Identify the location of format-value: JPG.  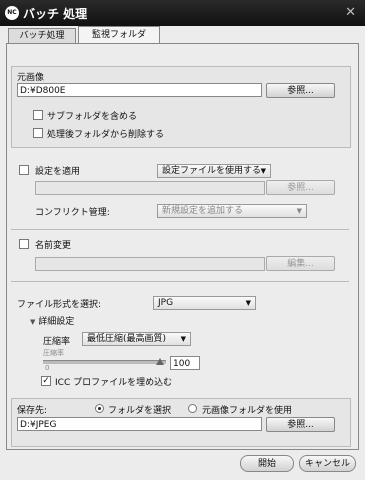
(166, 303).